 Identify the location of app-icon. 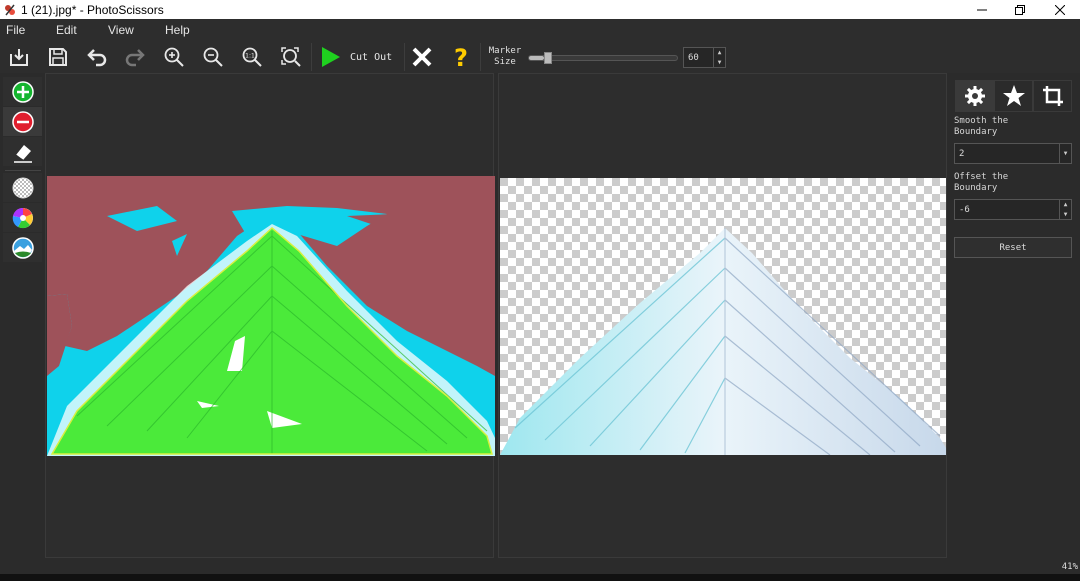
(10, 9).